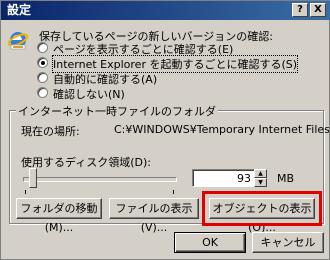 The image size is (330, 260). Describe the element at coordinates (286, 178) in the screenshot. I see `unit-label: MB` at that location.